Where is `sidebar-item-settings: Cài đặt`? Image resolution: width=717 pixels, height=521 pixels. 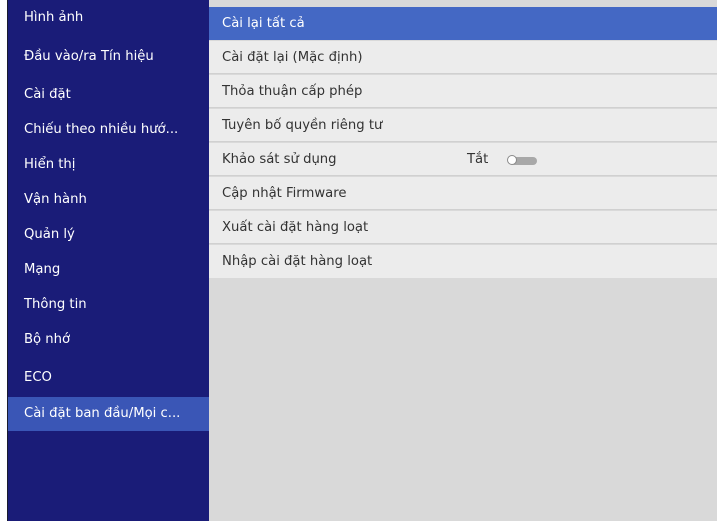 sidebar-item-settings: Cài đặt is located at coordinates (108, 95).